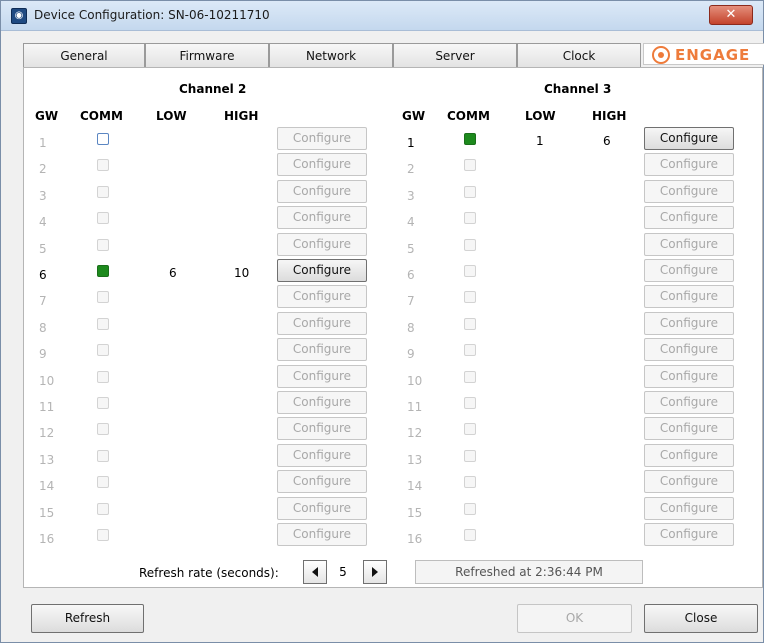 This screenshot has height=643, width=764. I want to click on channel-3-gw-4-number: 4, so click(411, 222).